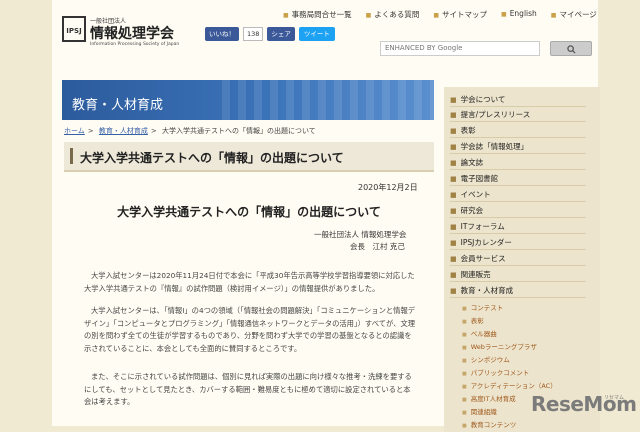  What do you see at coordinates (518, 131) in the screenshot?
I see `sidebar-item-awards: 表彰` at bounding box center [518, 131].